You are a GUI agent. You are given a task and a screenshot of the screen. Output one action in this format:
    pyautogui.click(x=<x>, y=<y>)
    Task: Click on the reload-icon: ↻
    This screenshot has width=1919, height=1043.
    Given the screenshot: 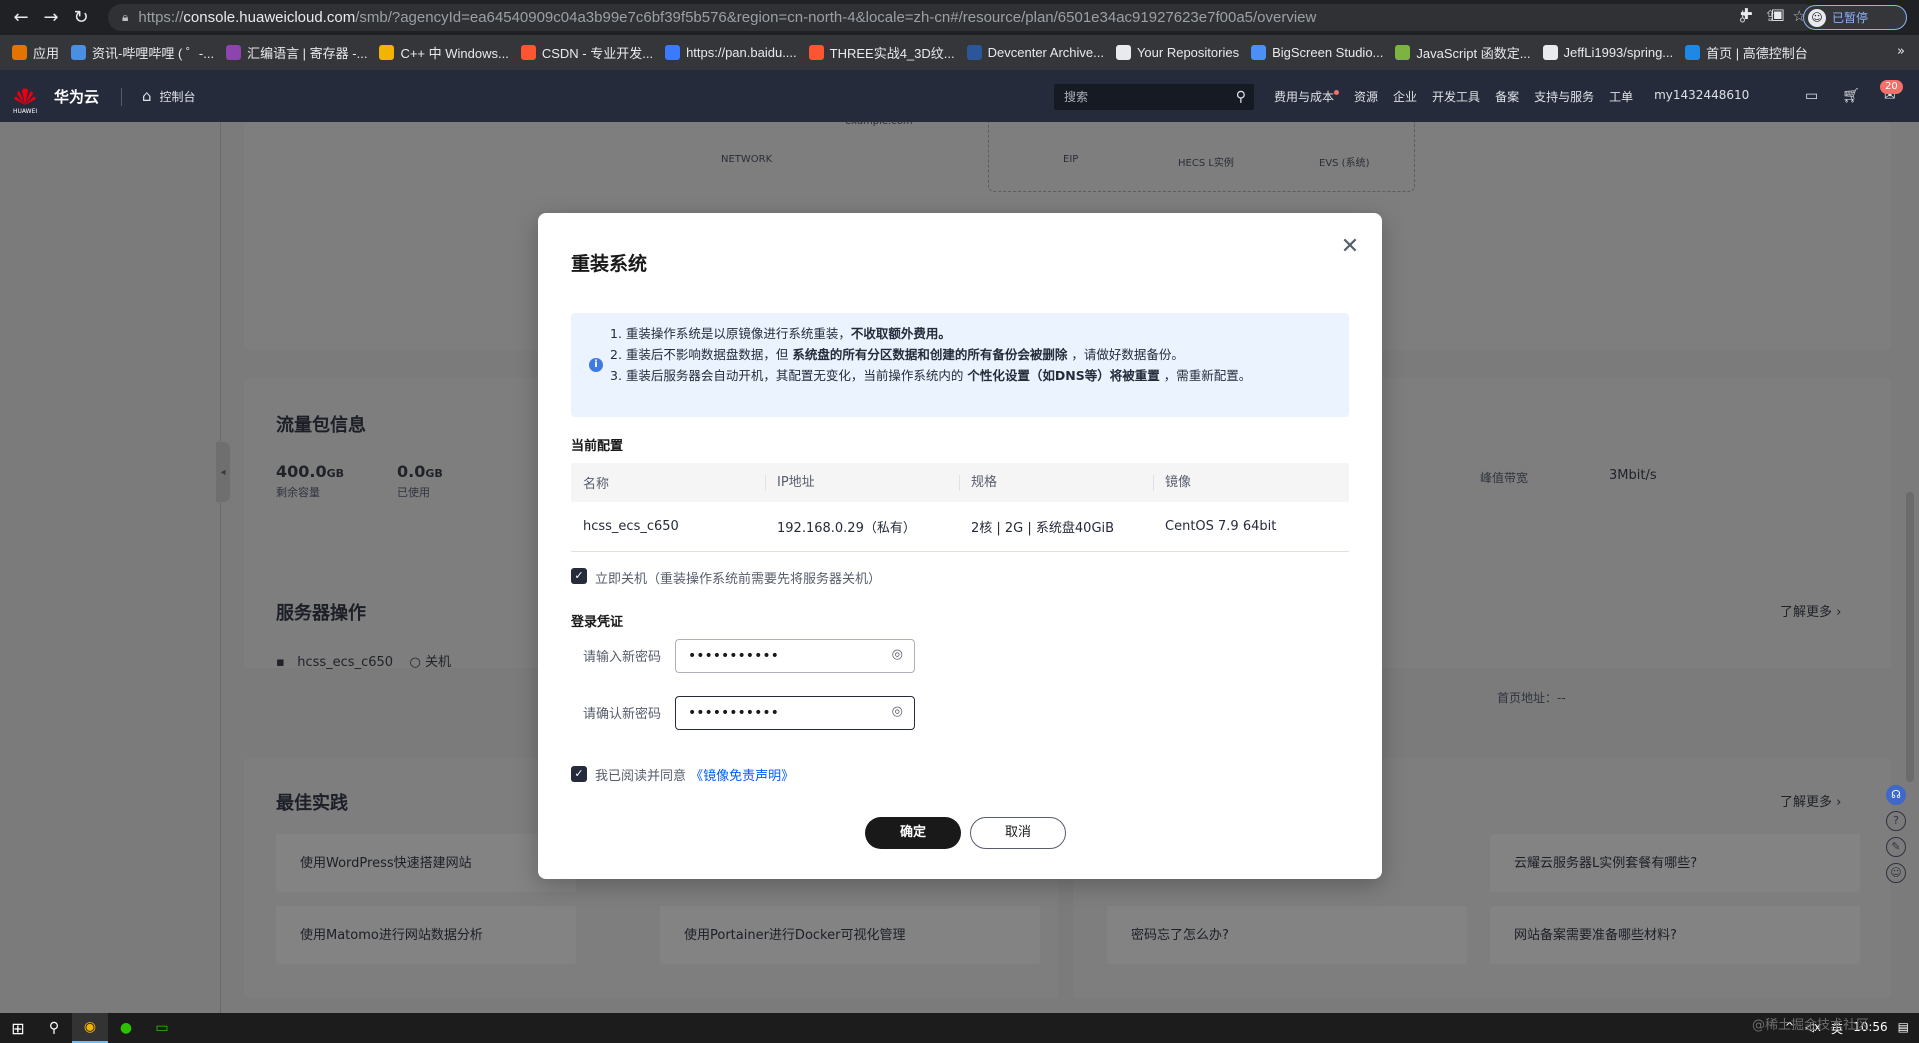 What is the action you would take?
    pyautogui.click(x=81, y=18)
    